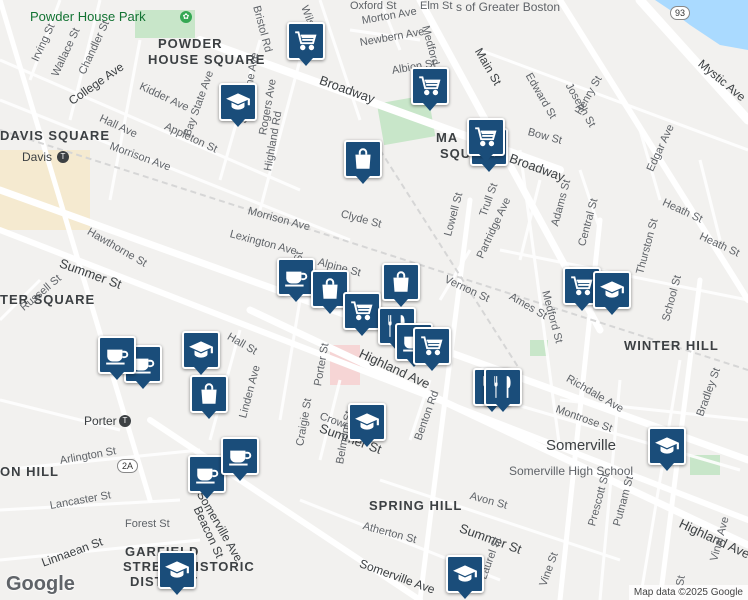 This screenshot has width=748, height=600. Describe the element at coordinates (147, 524) in the screenshot. I see `street-label: Forest St` at that location.